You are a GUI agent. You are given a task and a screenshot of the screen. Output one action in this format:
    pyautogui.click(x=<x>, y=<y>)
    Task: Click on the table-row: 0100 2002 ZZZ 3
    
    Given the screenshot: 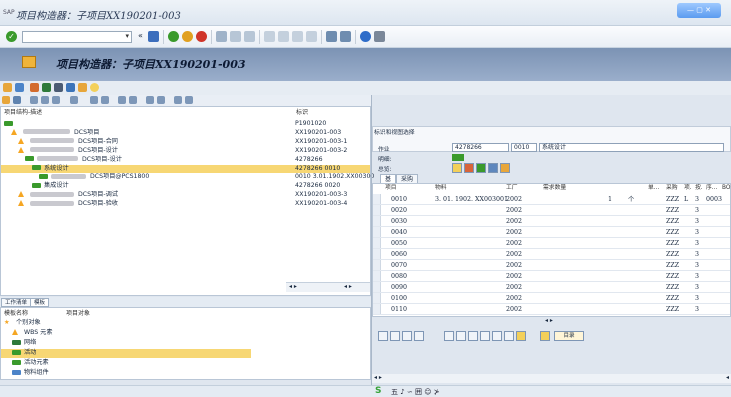 What is the action you would take?
    pyautogui.click(x=551, y=298)
    